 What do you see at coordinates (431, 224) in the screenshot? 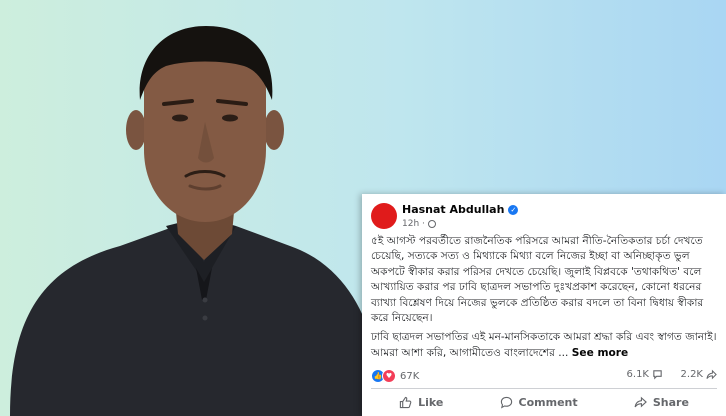
I see `globe-icon` at bounding box center [431, 224].